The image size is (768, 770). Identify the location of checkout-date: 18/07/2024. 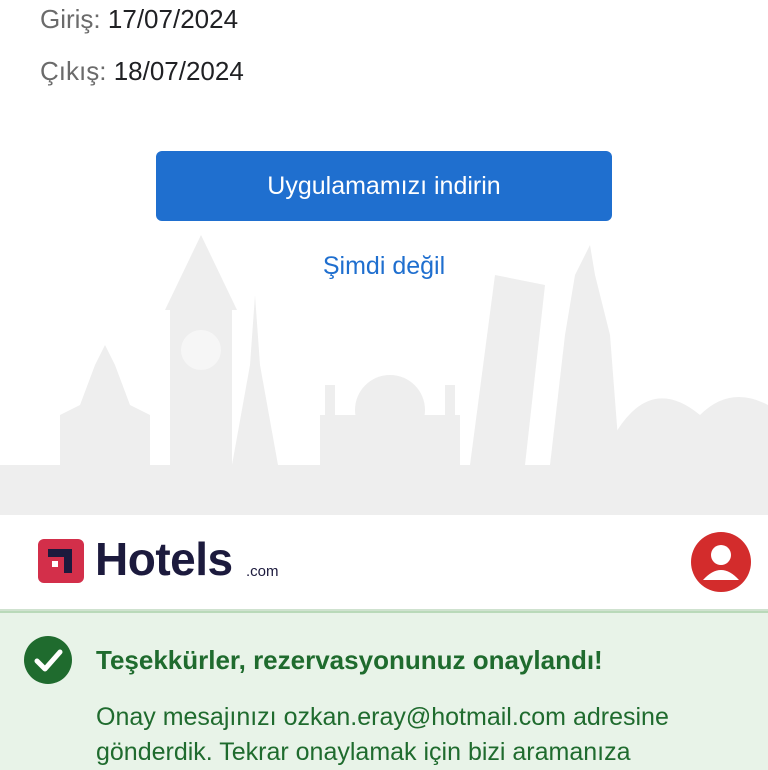
(178, 71).